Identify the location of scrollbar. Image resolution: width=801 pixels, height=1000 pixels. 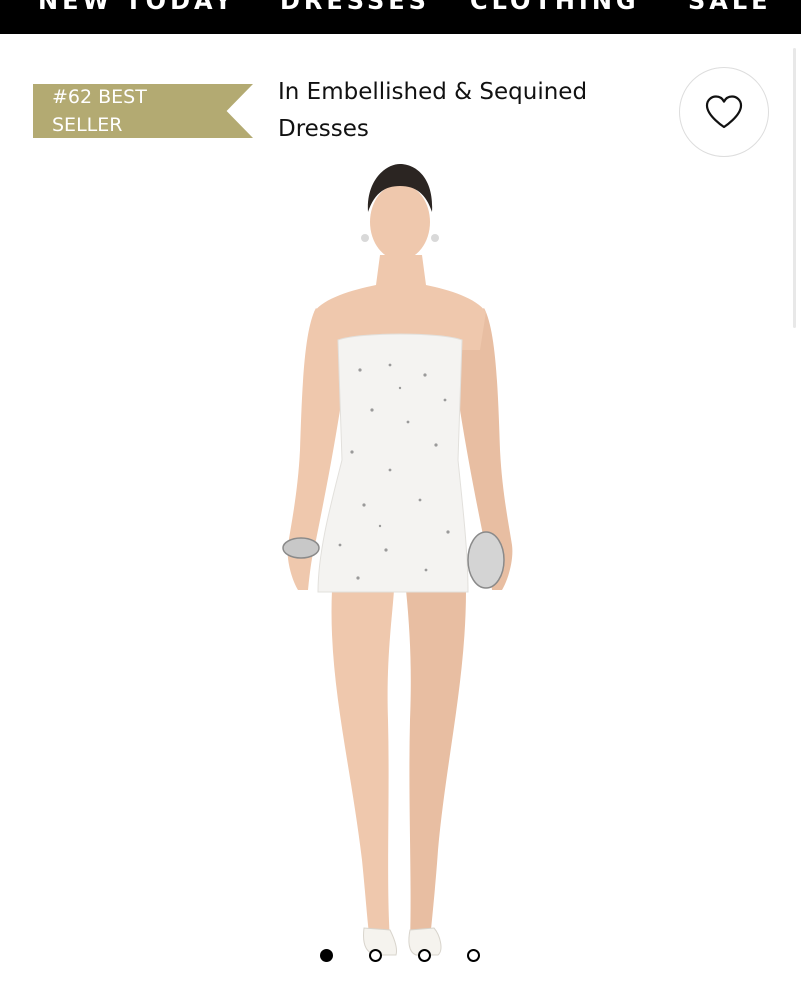
(794, 188).